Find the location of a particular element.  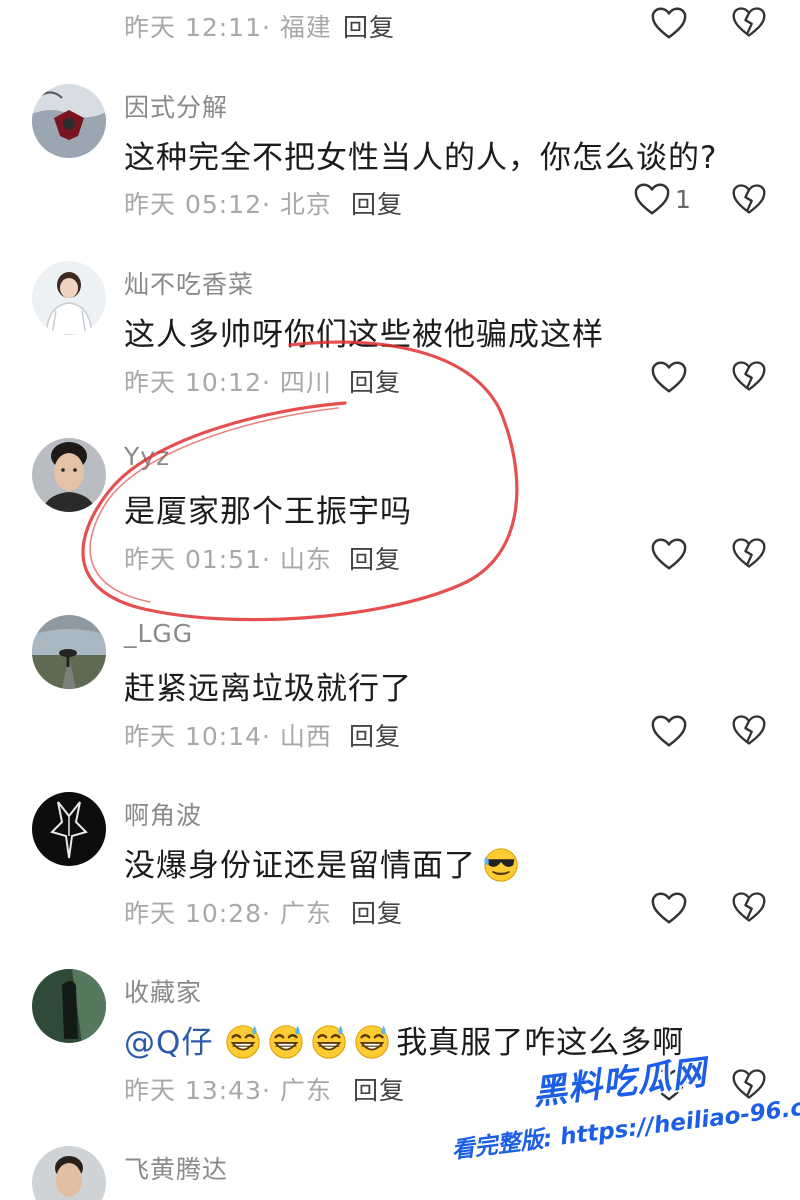

comment-region: 山西 is located at coordinates (305, 736).